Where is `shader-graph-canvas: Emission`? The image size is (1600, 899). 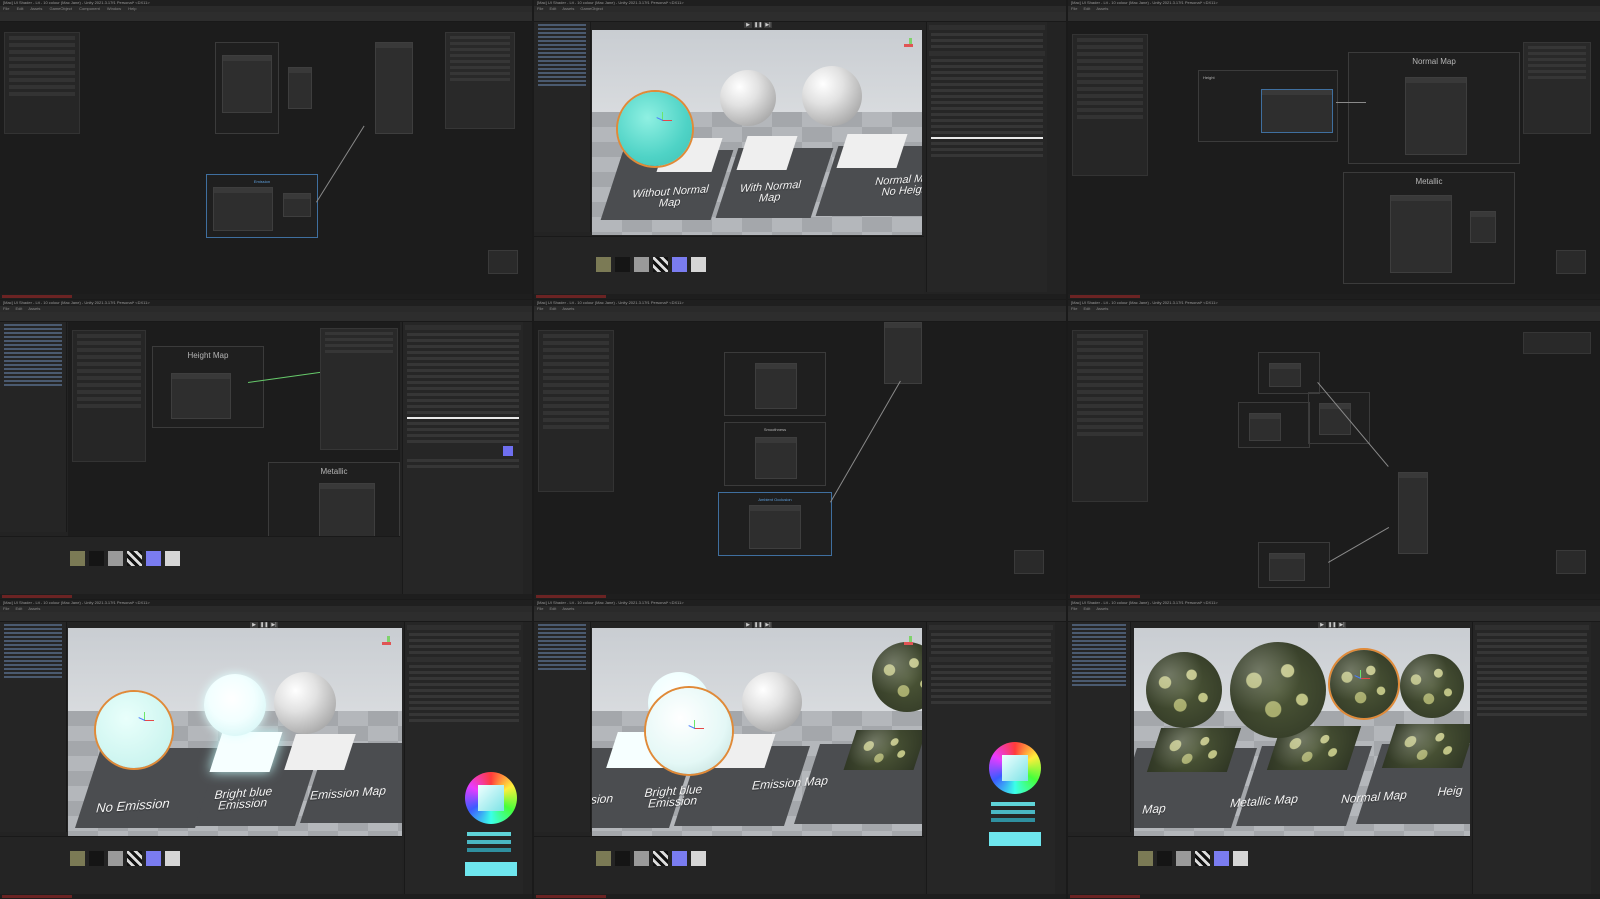 shader-graph-canvas: Emission is located at coordinates (266, 158).